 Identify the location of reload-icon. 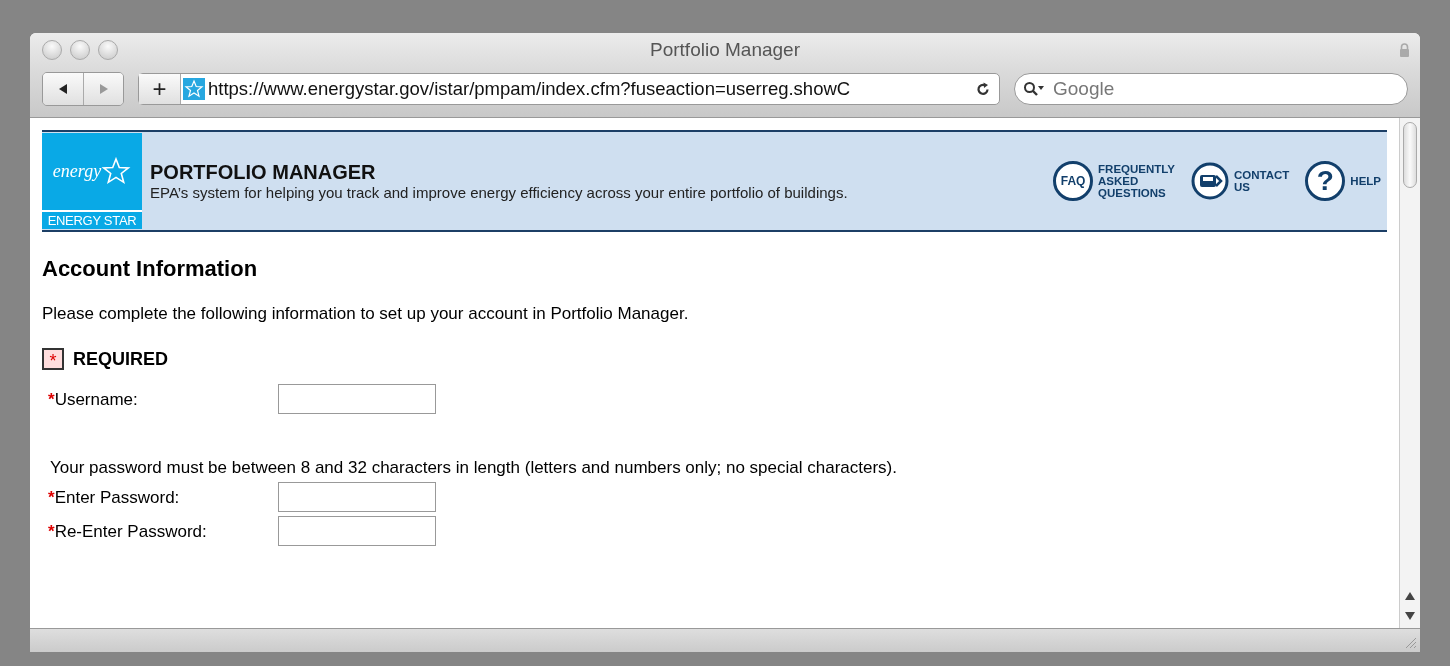
(983, 89).